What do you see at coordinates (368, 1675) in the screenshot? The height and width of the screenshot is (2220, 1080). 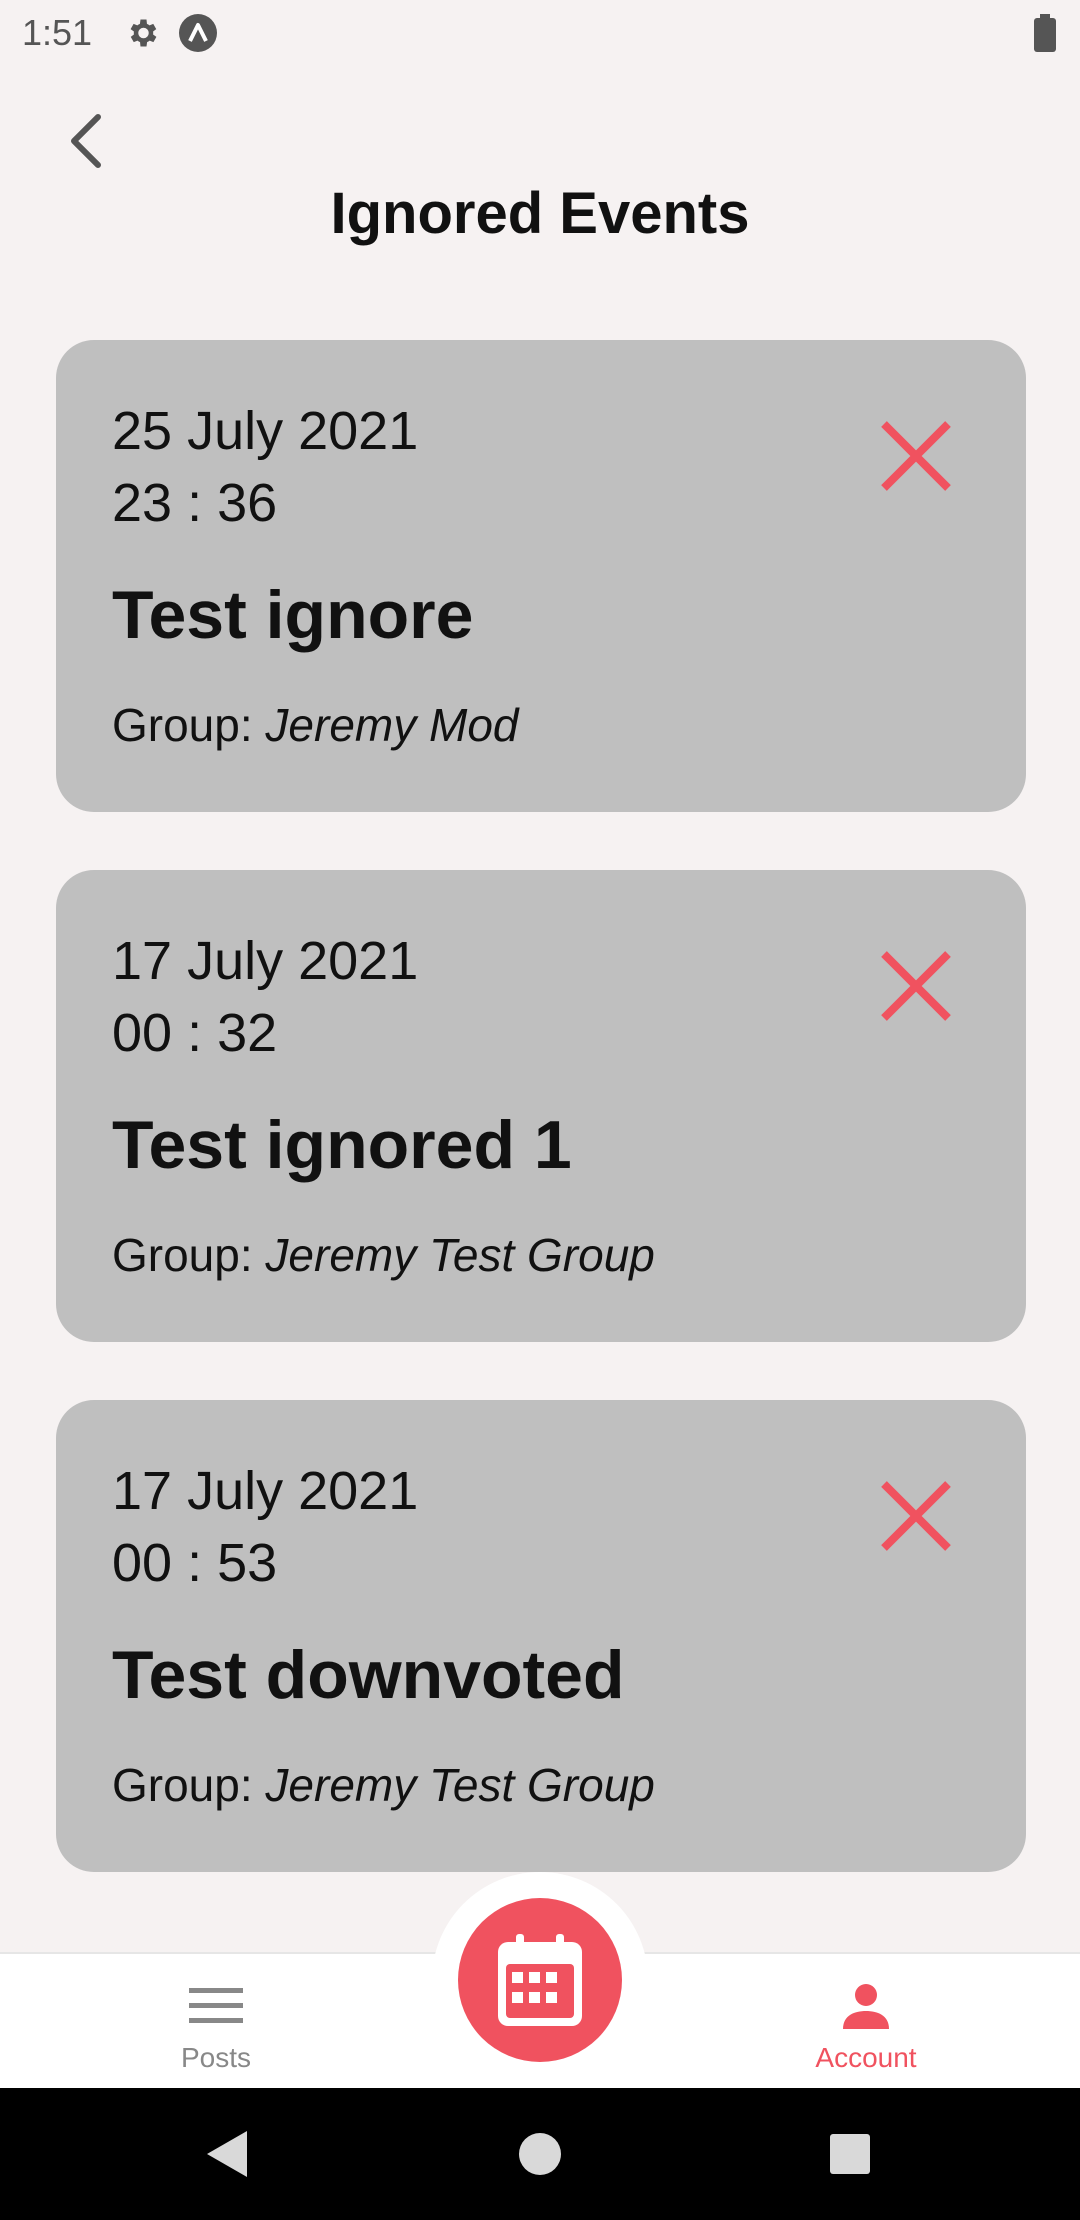 I see `event-title: Test downvoted` at bounding box center [368, 1675].